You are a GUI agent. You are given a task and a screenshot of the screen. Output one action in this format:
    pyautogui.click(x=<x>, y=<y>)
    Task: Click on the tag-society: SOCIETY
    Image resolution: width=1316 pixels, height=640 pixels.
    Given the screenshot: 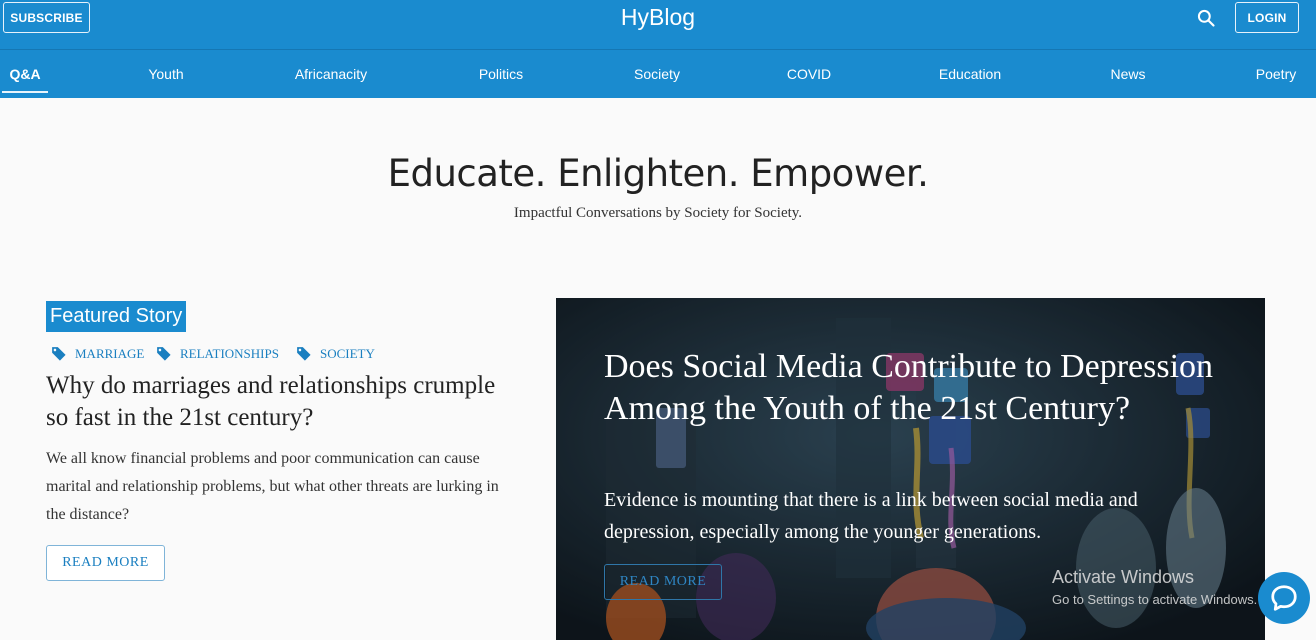 What is the action you would take?
    pyautogui.click(x=335, y=353)
    